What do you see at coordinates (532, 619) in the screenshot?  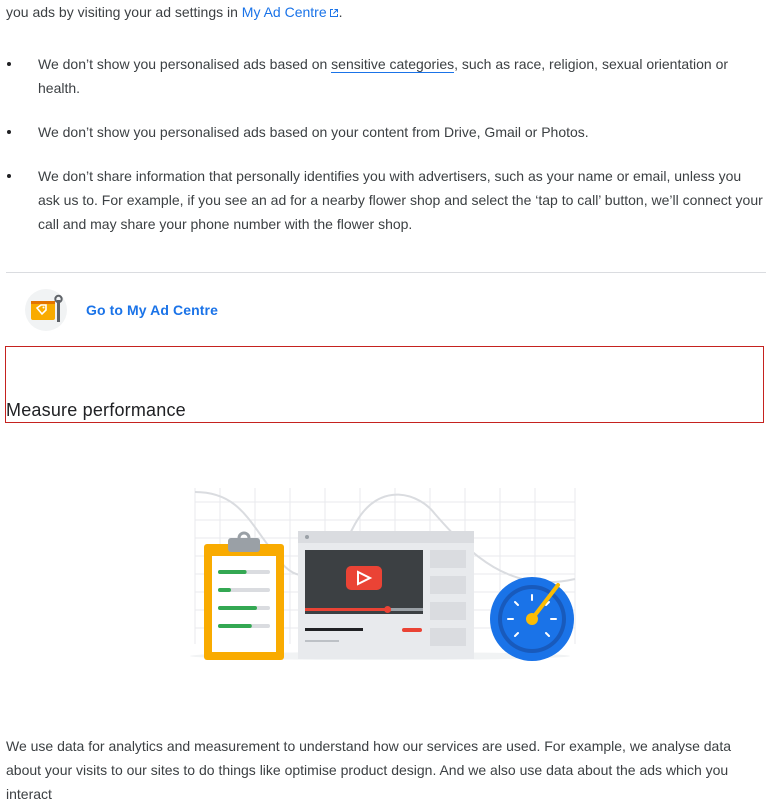 I see `speedometer-gauge-icon` at bounding box center [532, 619].